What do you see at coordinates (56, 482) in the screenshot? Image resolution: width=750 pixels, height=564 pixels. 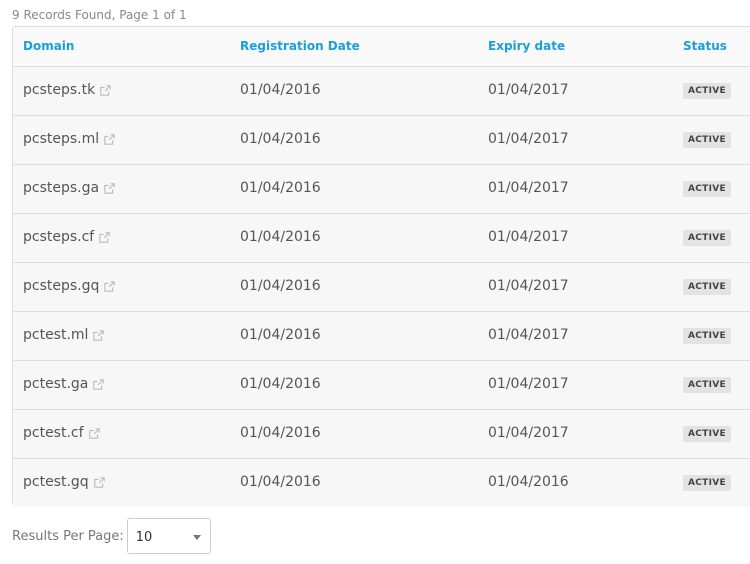 I see `domain-link: pctest.gq` at bounding box center [56, 482].